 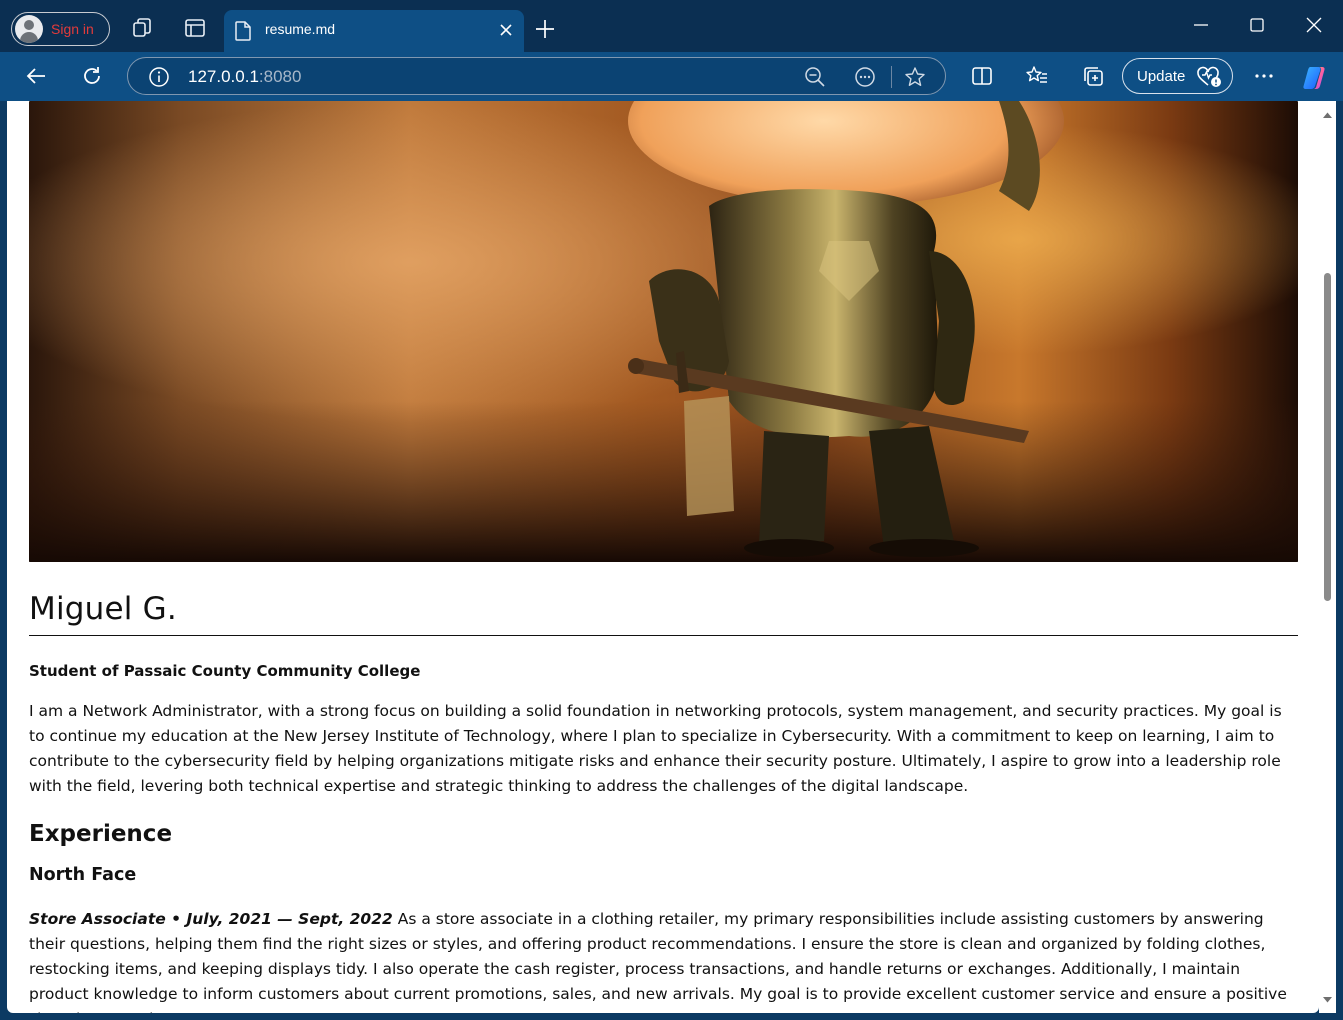 What do you see at coordinates (815, 77) in the screenshot?
I see `zoom-out-icon` at bounding box center [815, 77].